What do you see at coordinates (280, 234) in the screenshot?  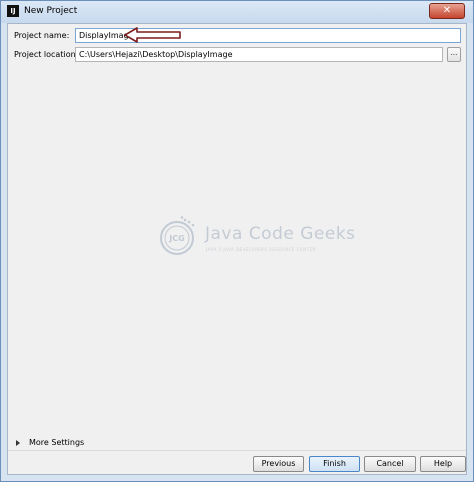 I see `watermark-title: Java Code Geeks` at bounding box center [280, 234].